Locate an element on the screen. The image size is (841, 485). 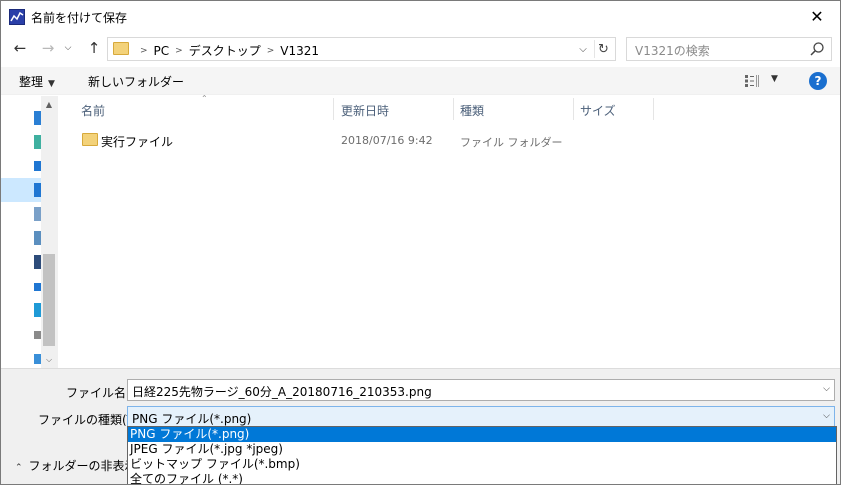
nav-item-windows is located at coordinates (21, 310).